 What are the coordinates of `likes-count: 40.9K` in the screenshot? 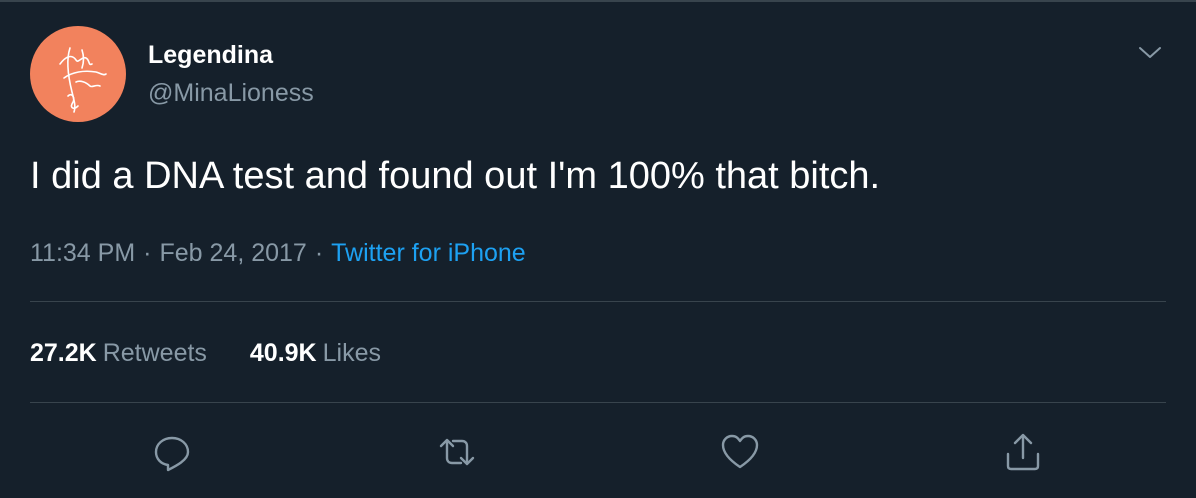 It's located at (283, 353).